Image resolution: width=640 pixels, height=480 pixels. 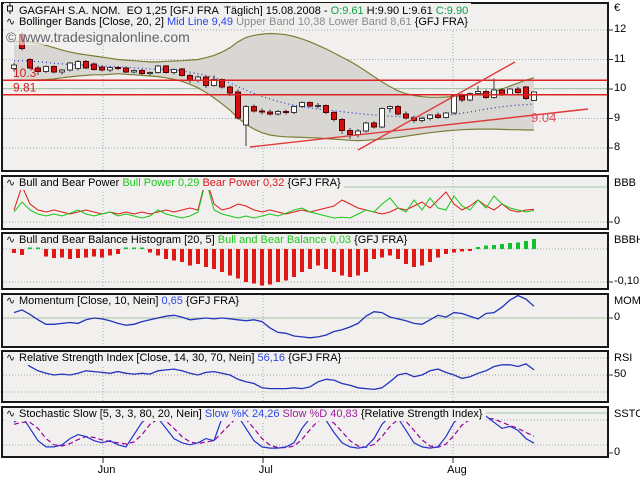 What do you see at coordinates (623, 358) in the screenshot?
I see `panel-code-label: RSI` at bounding box center [623, 358].